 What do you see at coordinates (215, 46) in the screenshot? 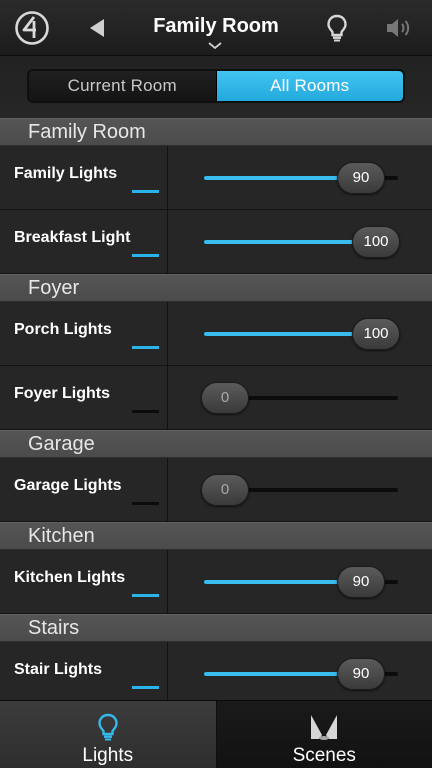
I see `chevron-down-icon` at bounding box center [215, 46].